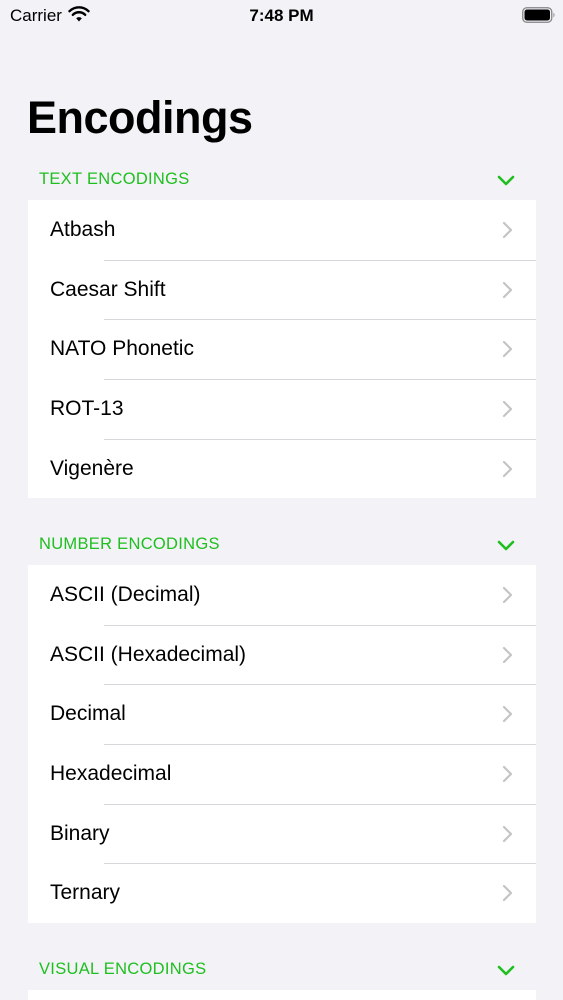  I want to click on section-header: NUMBER ENCODINGS, so click(281, 545).